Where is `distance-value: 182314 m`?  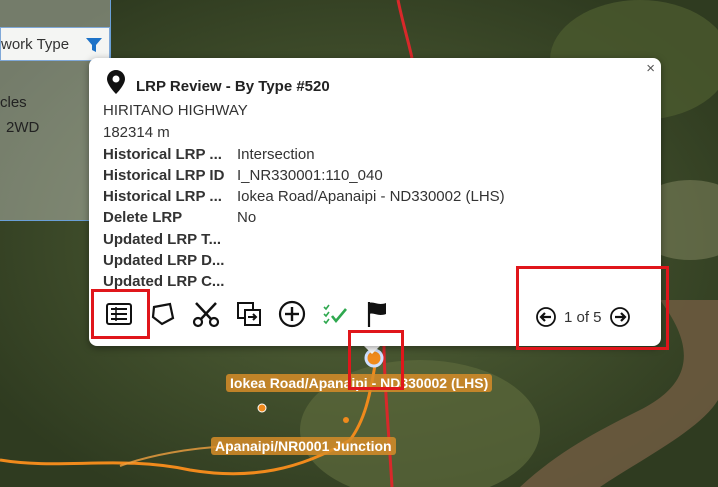 distance-value: 182314 m is located at coordinates (136, 132).